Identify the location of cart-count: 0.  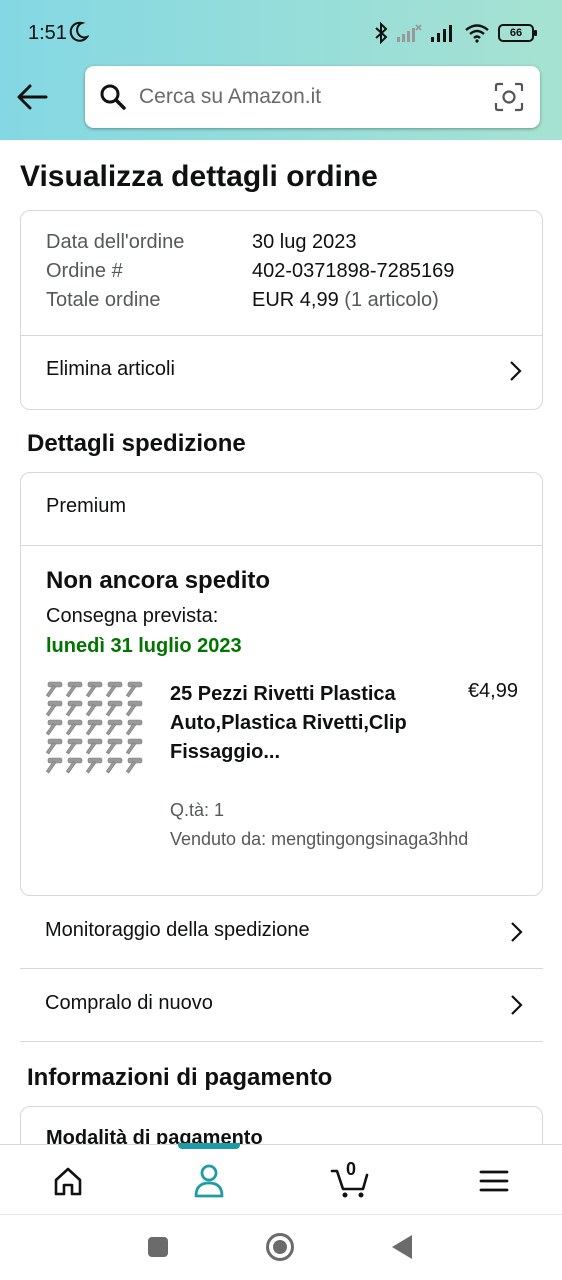
(351, 1169).